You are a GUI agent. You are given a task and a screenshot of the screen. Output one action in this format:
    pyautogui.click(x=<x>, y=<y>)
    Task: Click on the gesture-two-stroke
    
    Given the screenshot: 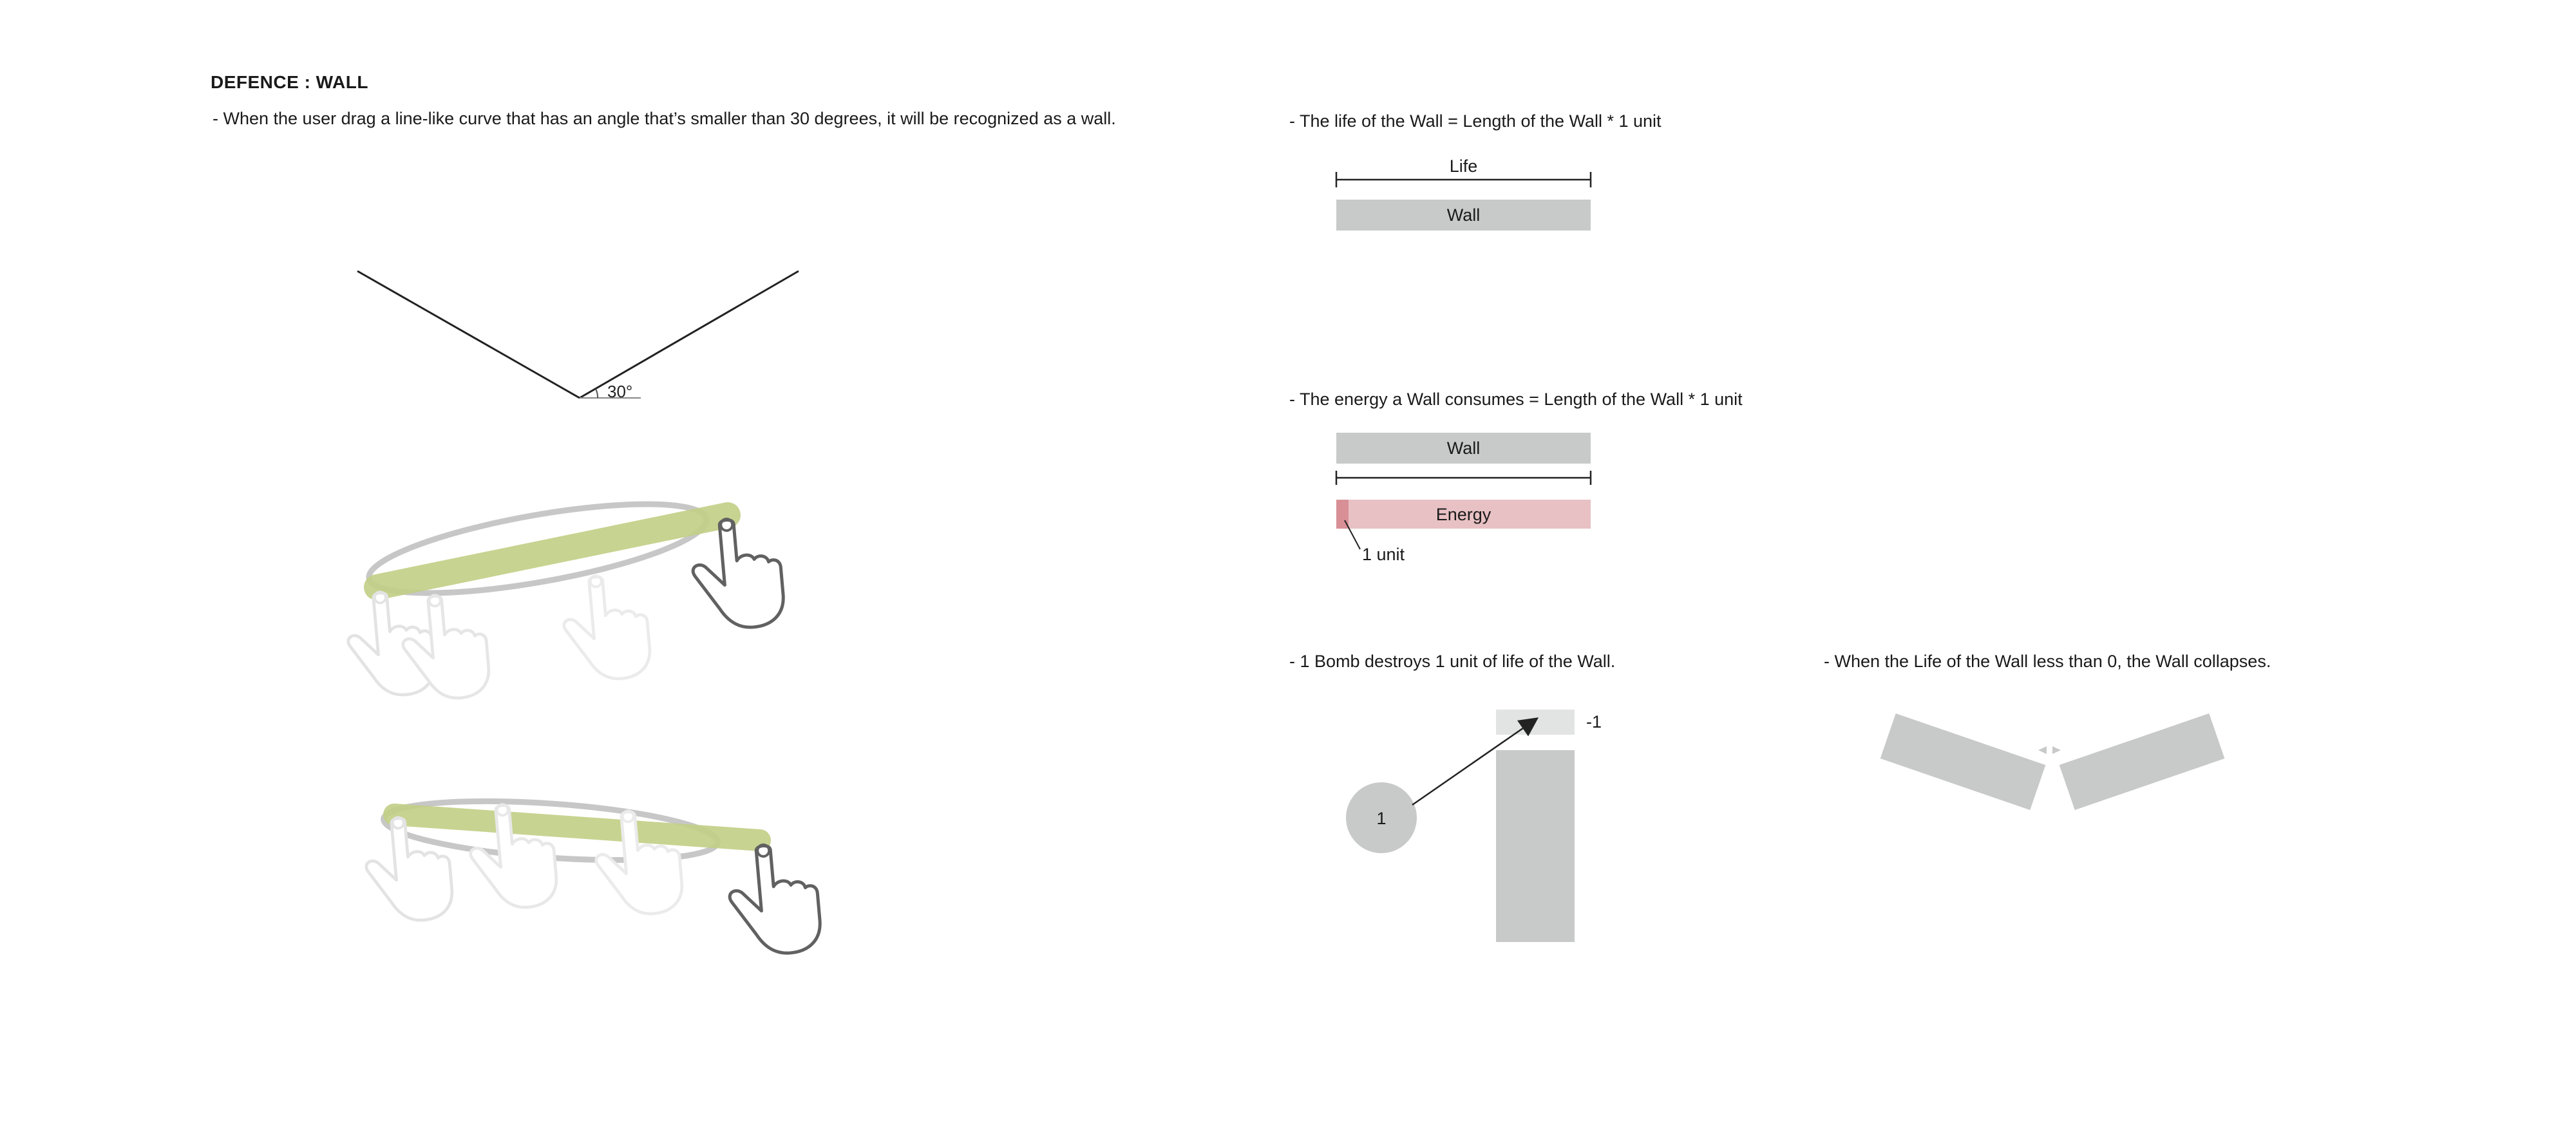 What is the action you would take?
    pyautogui.click(x=577, y=828)
    